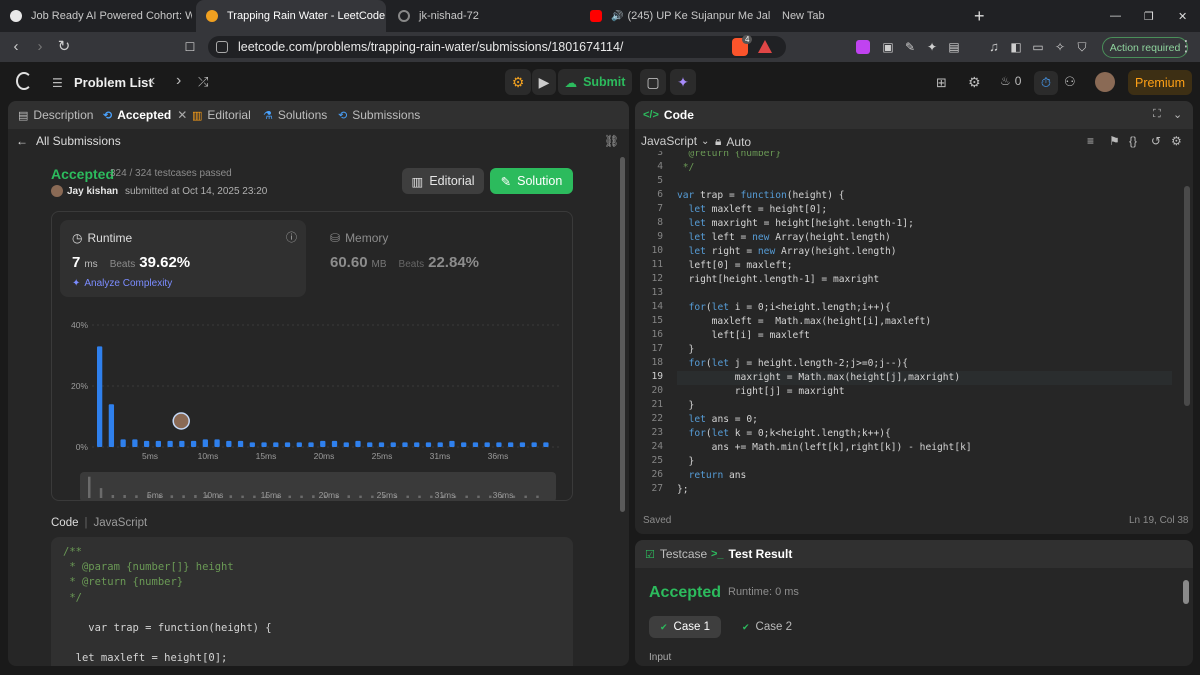 The image size is (1200, 675). Describe the element at coordinates (867, 16) in the screenshot. I see `browser-tab-new: New Tab` at that location.